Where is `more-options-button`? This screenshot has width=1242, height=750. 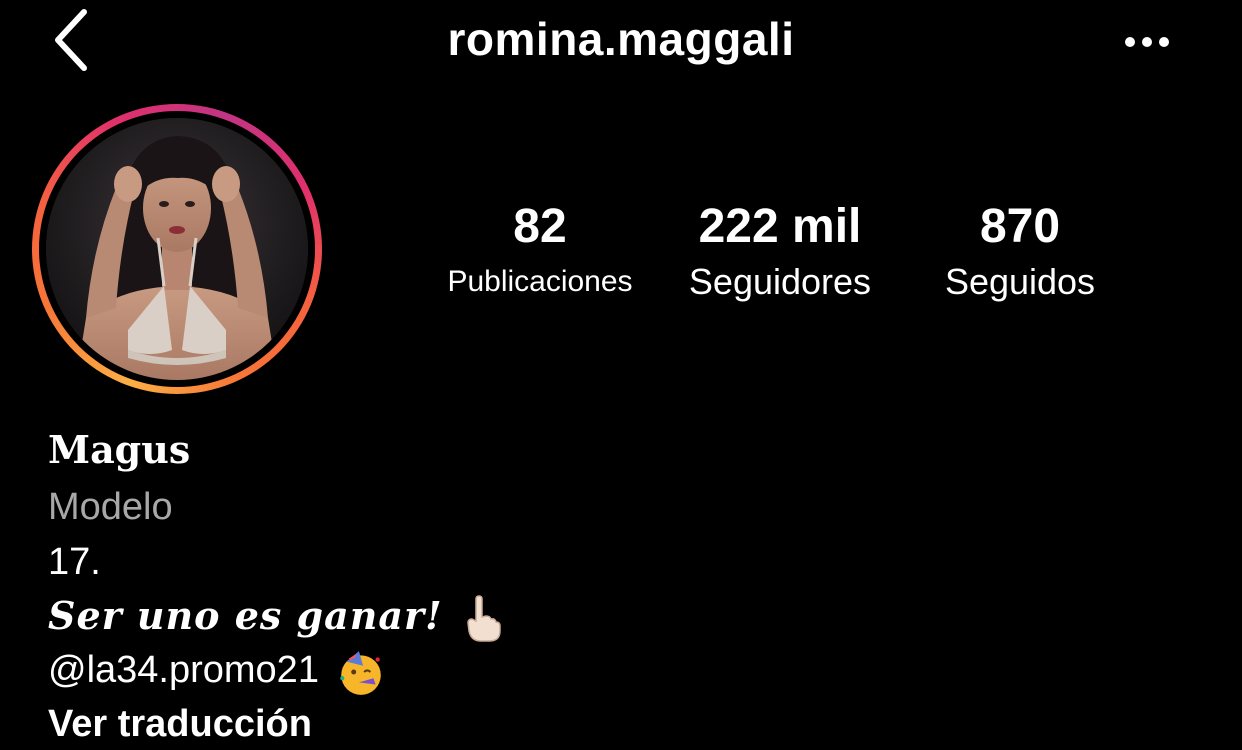 more-options-button is located at coordinates (1148, 42).